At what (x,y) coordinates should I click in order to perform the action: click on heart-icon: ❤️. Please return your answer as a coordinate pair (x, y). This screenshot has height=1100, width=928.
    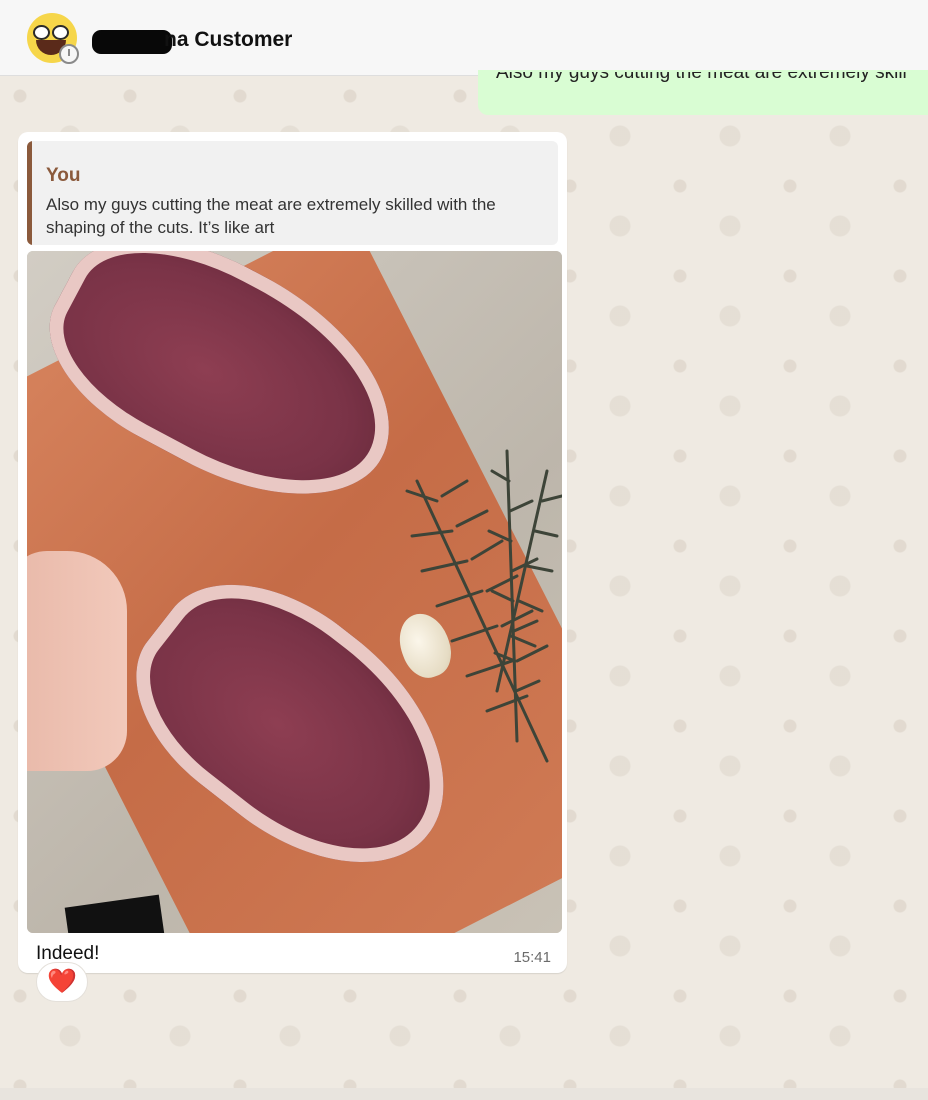
    Looking at the image, I should click on (62, 981).